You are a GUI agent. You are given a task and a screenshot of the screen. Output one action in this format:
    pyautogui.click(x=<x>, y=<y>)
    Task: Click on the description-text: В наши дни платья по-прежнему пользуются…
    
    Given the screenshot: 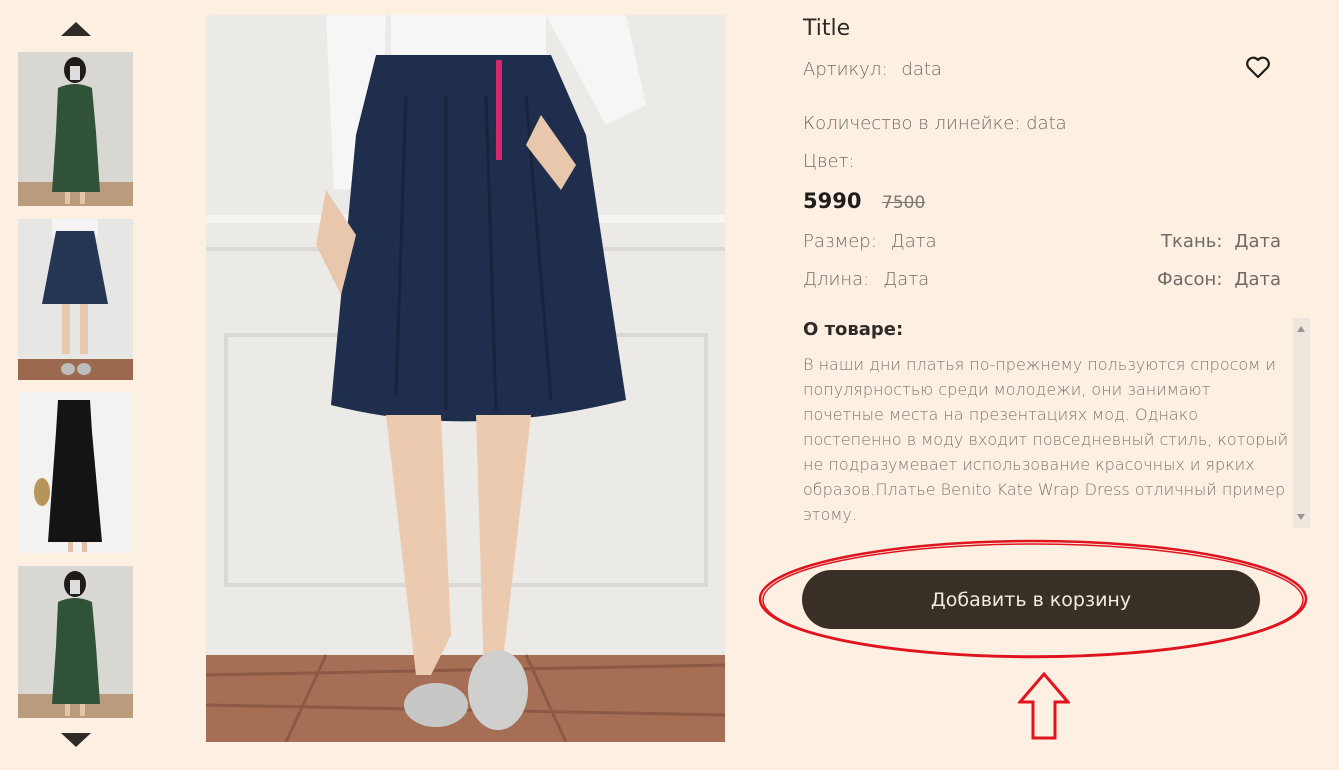 What is the action you would take?
    pyautogui.click(x=1046, y=439)
    